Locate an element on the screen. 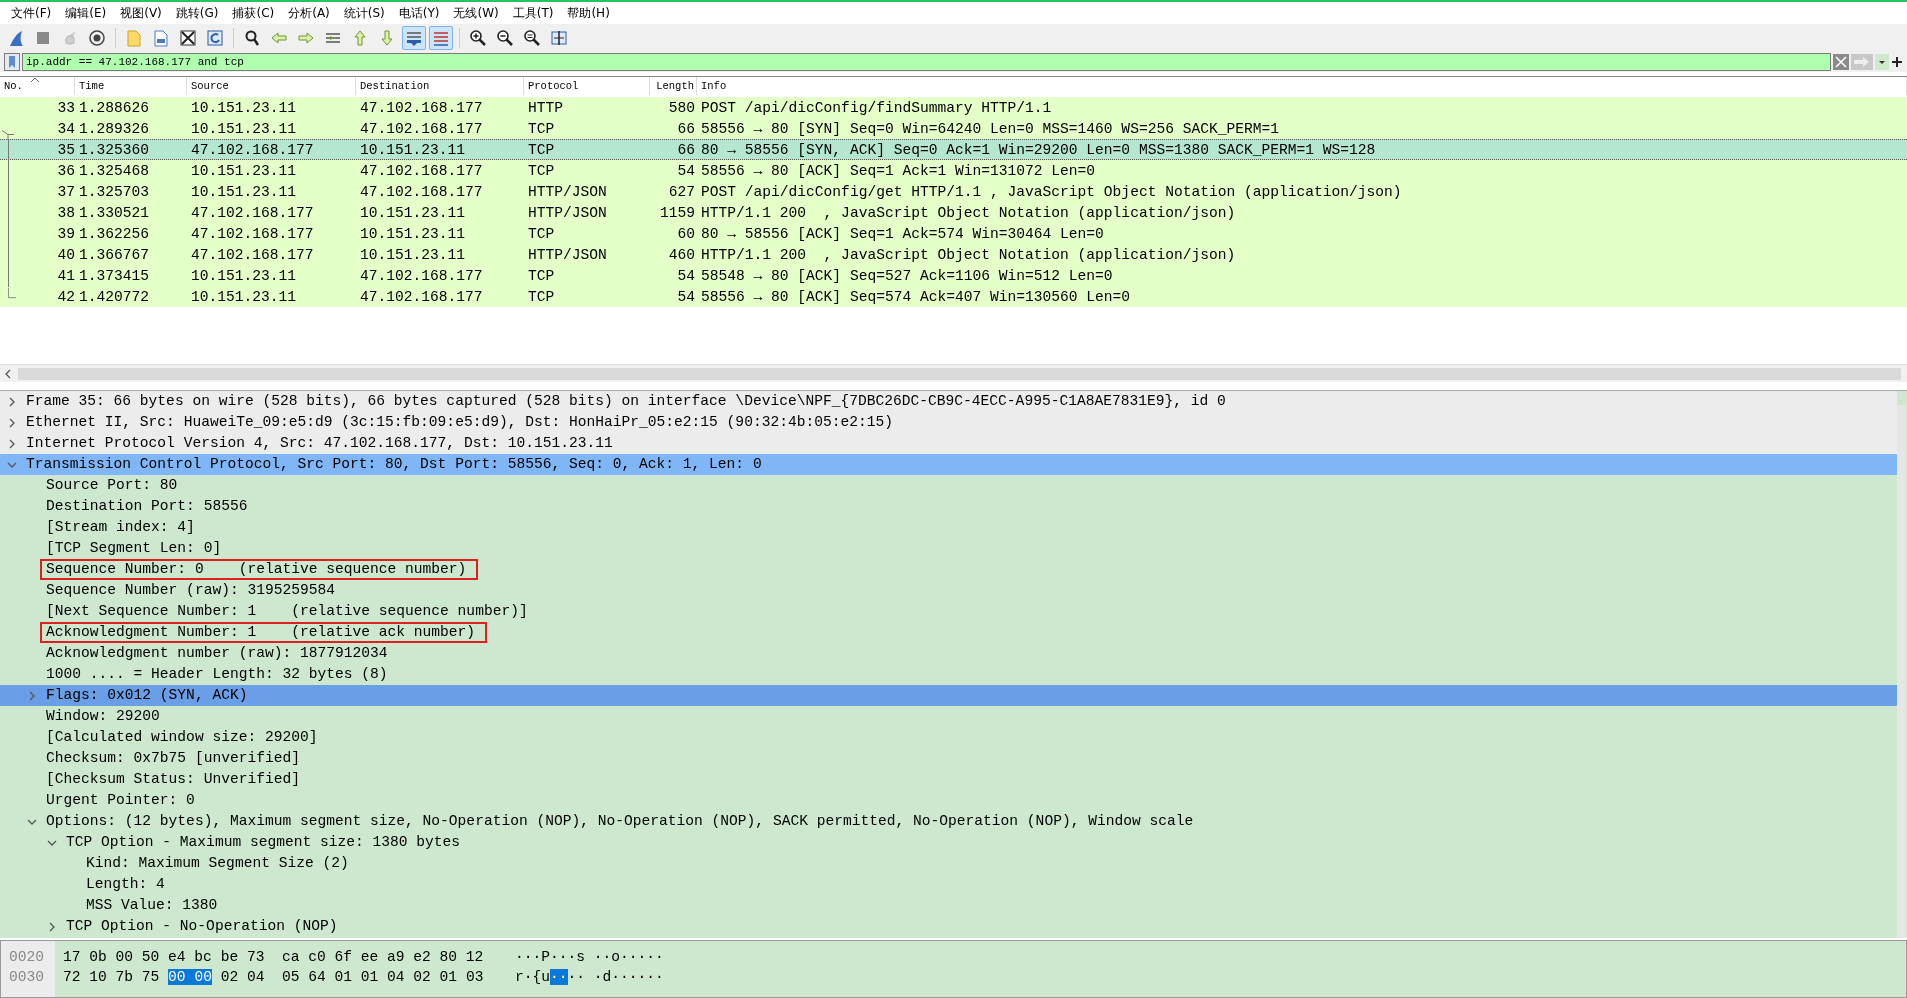  column-header: Info is located at coordinates (1302, 86).